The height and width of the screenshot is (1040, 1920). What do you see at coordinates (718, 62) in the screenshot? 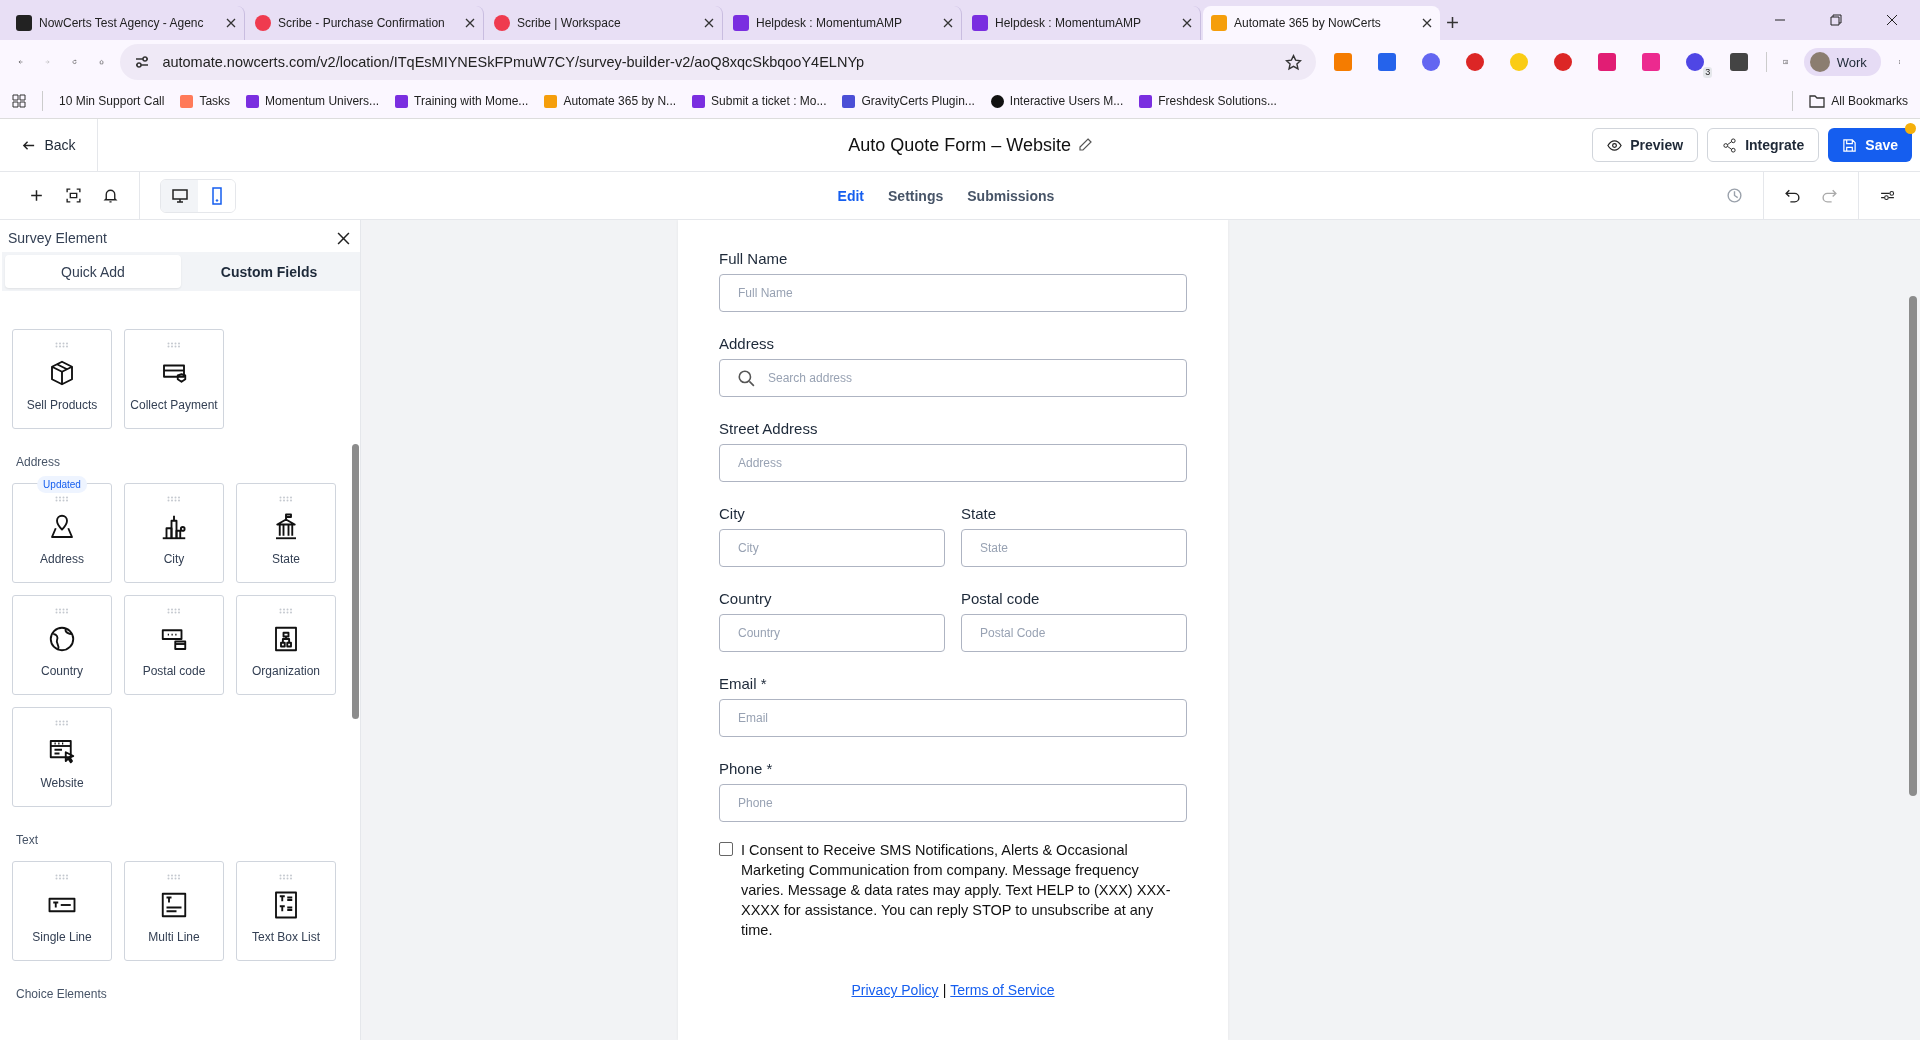
I see `address-bar: automate.nowcerts.com/v2/location/ITqEsMIYNESkFPmuW7CY/survey-builder-v2/aoQ8xqcSkbqooY4ELNYp` at bounding box center [718, 62].